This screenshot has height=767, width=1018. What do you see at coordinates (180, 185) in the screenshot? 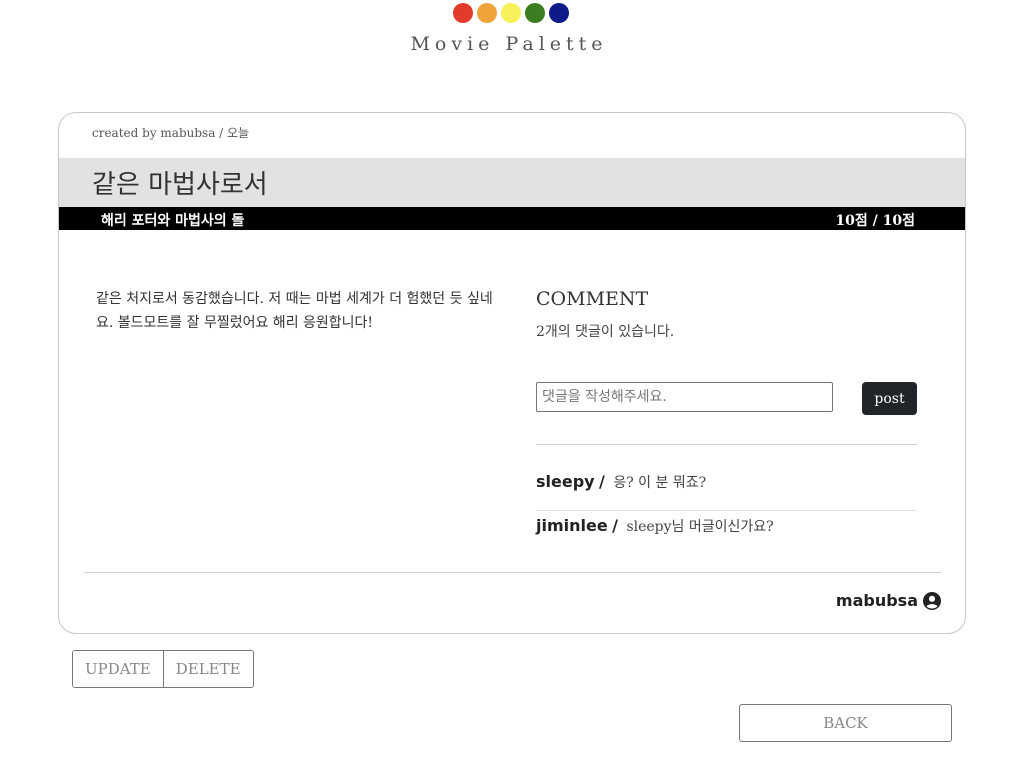
I see `post-title: 같은 마법사로서` at bounding box center [180, 185].